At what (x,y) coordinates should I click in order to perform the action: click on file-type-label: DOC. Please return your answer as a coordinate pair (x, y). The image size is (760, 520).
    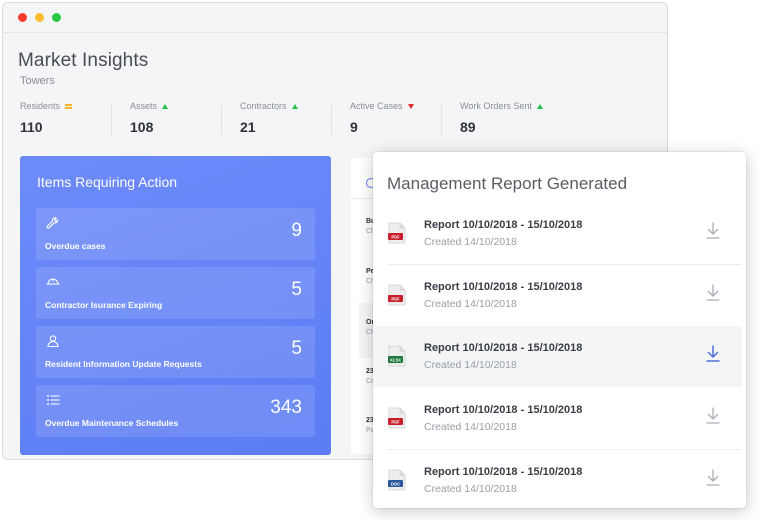
    Looking at the image, I should click on (395, 483).